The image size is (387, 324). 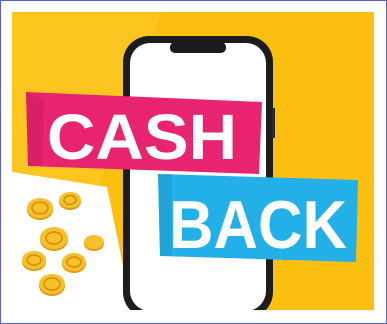 What do you see at coordinates (198, 47) in the screenshot?
I see `phone-notch` at bounding box center [198, 47].